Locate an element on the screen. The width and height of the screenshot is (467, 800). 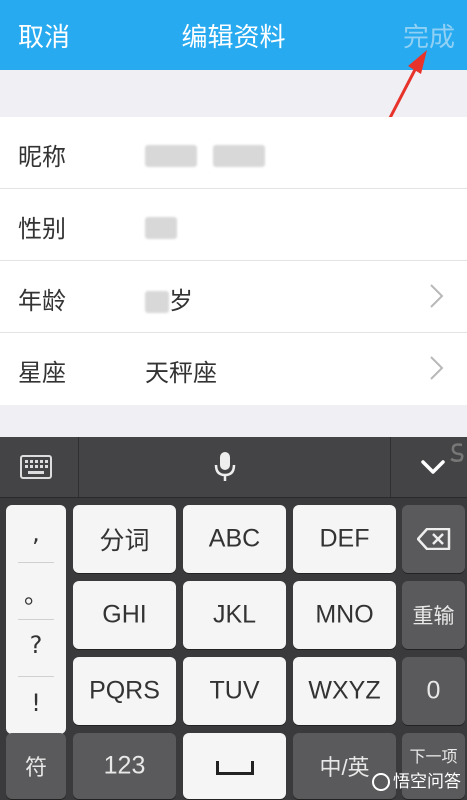
retype-key: 重输 is located at coordinates (433, 615).